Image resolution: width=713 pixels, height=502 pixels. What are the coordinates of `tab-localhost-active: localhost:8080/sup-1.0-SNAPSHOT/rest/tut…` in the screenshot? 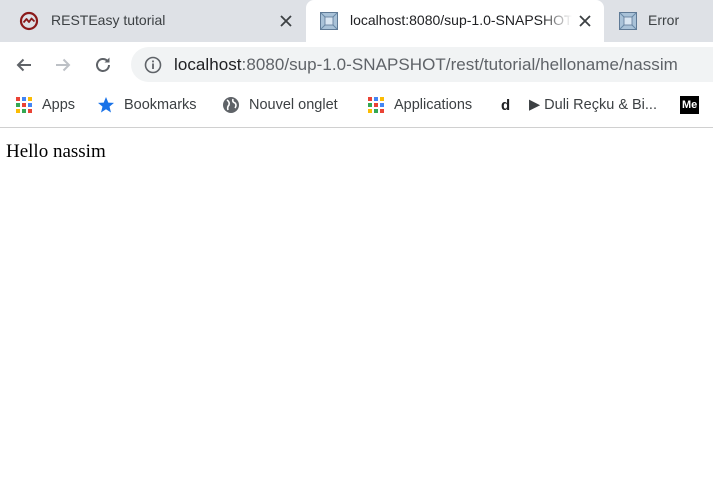 It's located at (455, 21).